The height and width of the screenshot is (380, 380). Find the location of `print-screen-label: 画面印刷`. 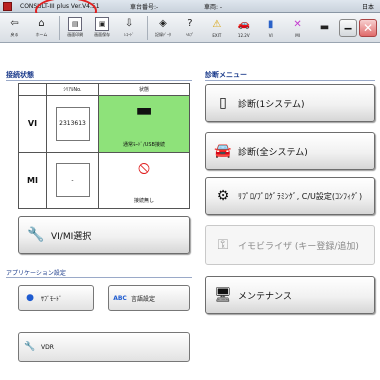

print-screen-label: 画面印刷 is located at coordinates (75, 34).